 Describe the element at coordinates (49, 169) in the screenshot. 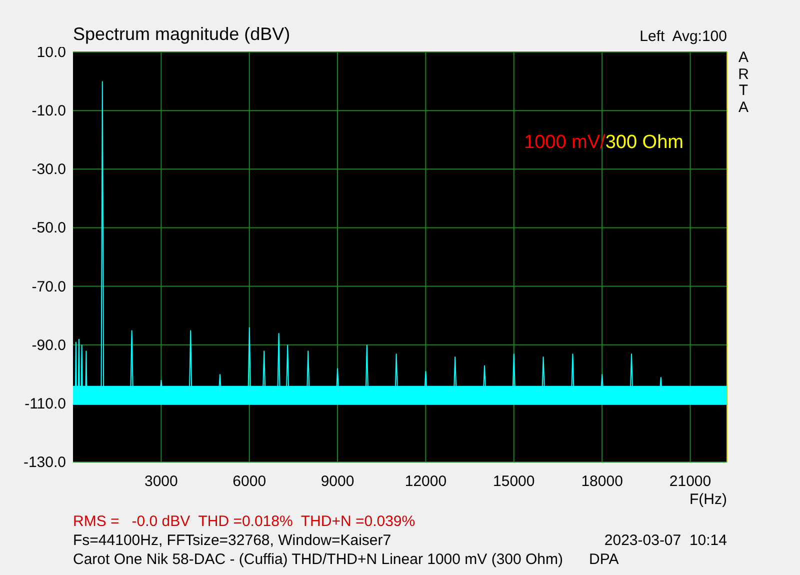

I see `y-tick-label: -30.0` at that location.